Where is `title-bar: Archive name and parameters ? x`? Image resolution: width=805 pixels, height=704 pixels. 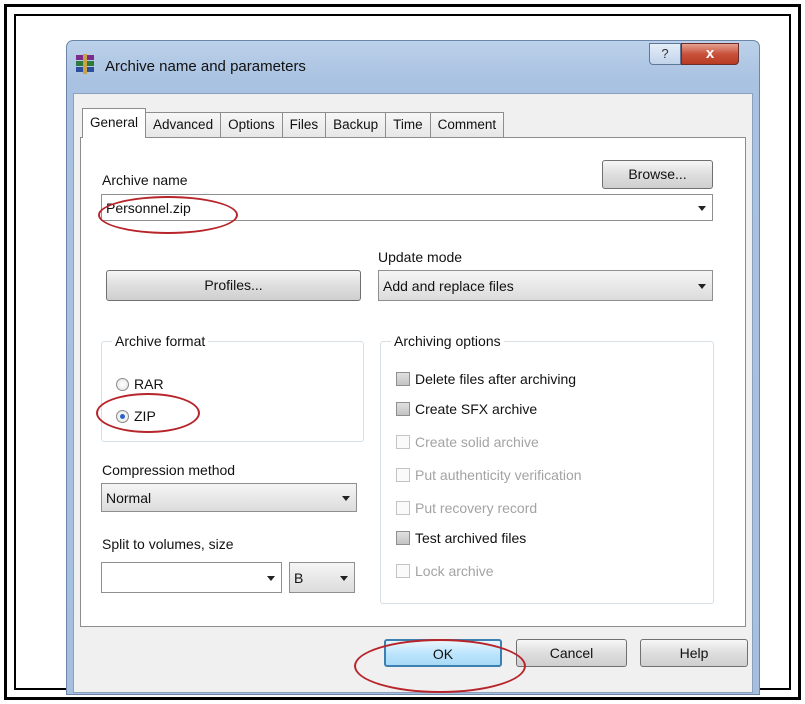 title-bar: Archive name and parameters ? x is located at coordinates (413, 69).